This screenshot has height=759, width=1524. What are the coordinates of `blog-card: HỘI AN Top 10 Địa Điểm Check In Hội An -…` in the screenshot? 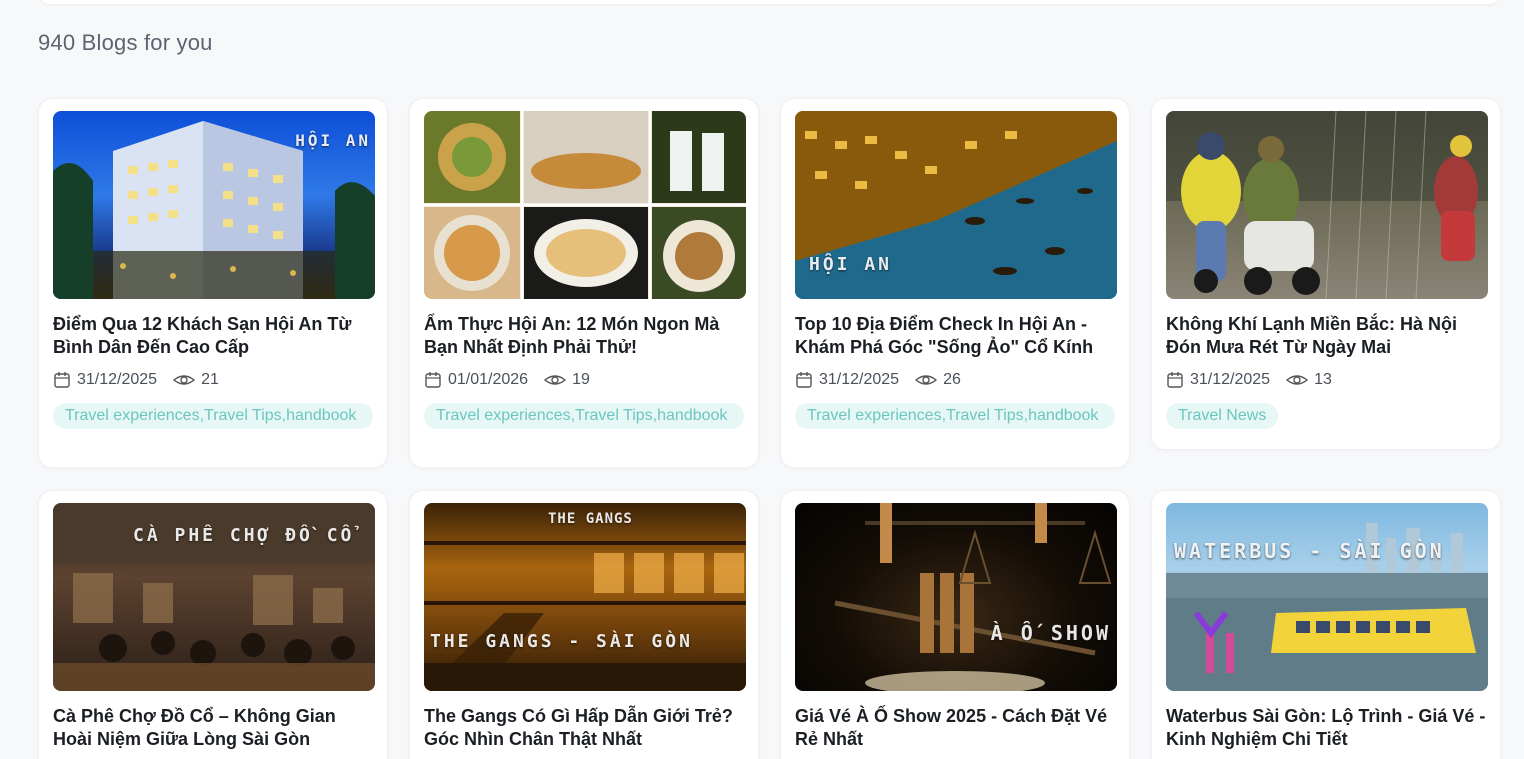 It's located at (955, 283).